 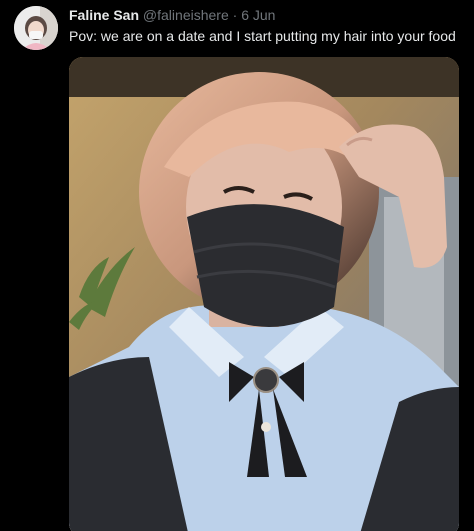 I want to click on tweet-date: 6 Jun, so click(x=258, y=15).